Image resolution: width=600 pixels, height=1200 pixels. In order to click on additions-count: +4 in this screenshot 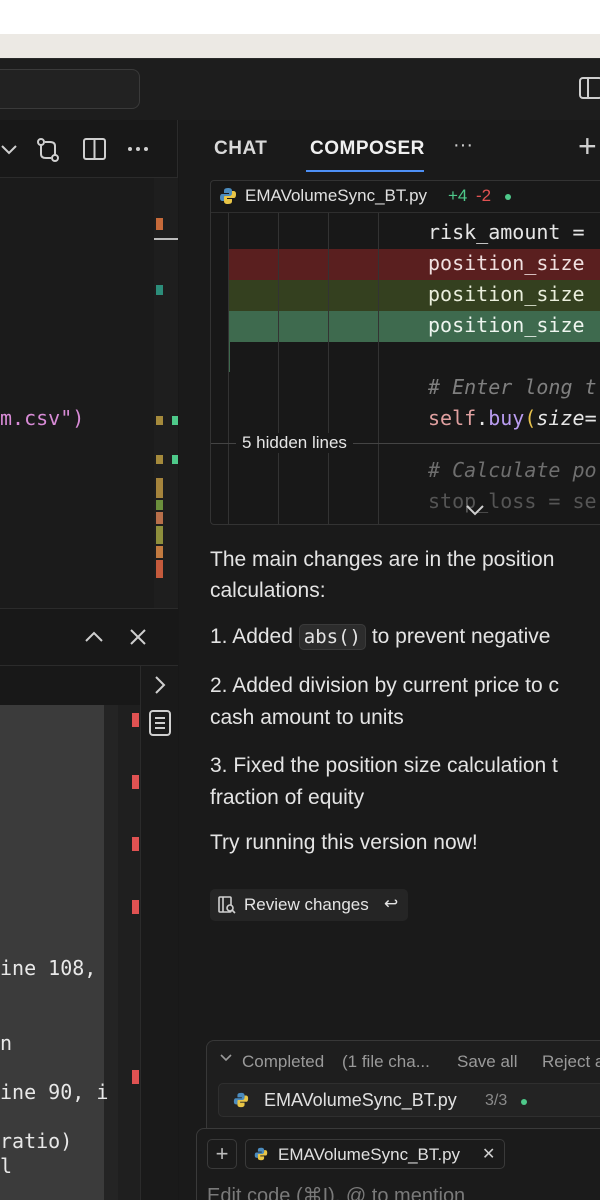, I will do `click(458, 195)`.